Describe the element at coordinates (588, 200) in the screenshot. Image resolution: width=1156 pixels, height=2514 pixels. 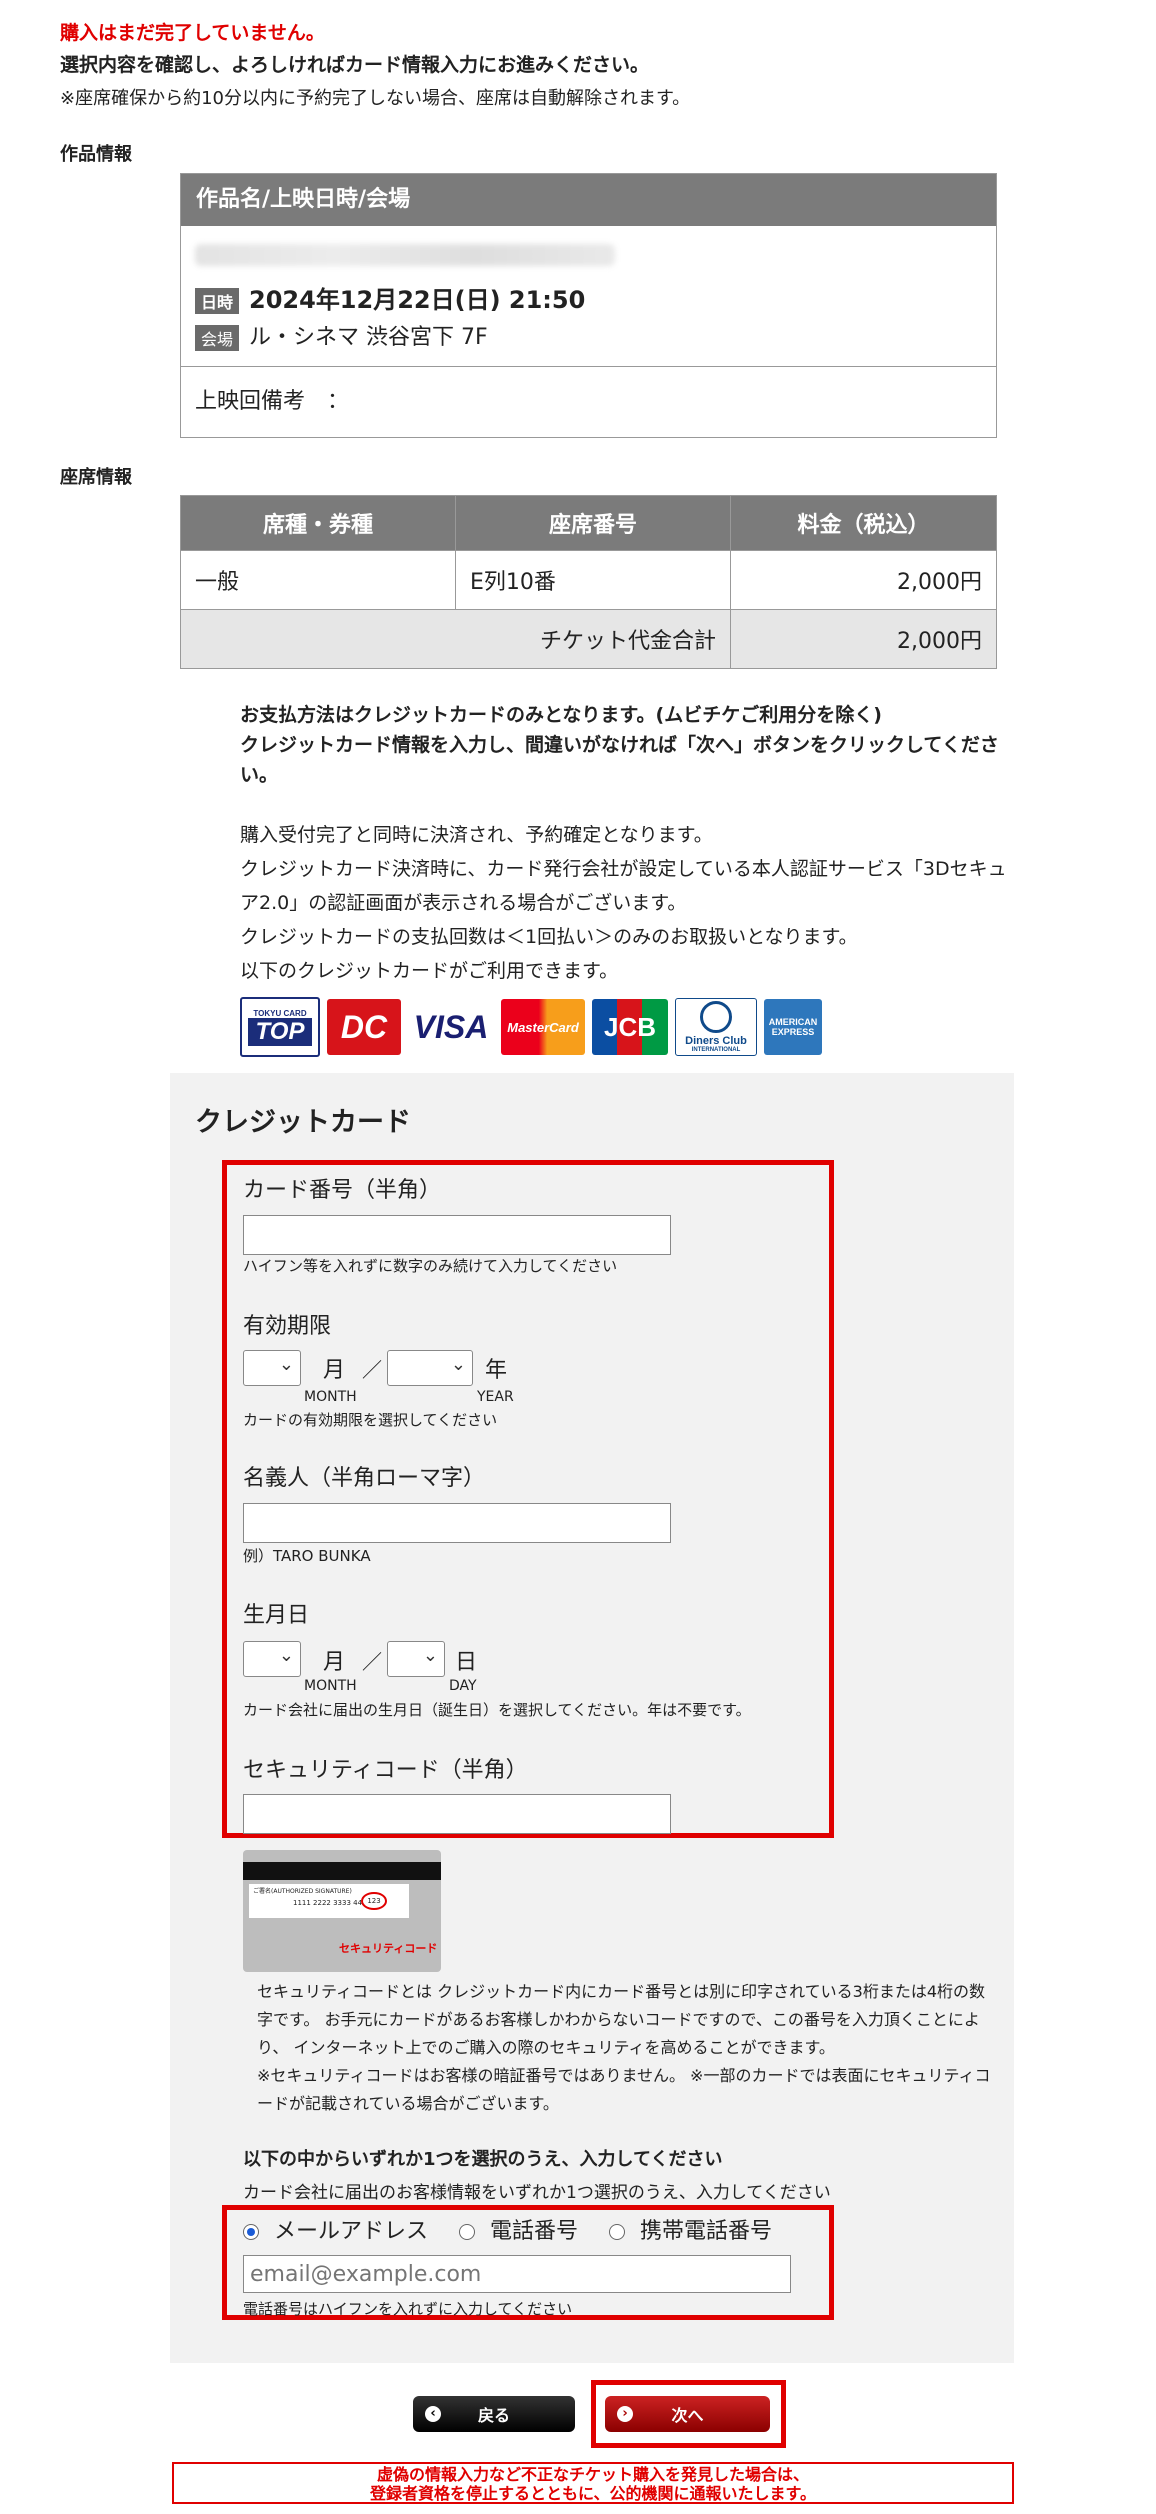
I see `work-info-header: 作品名/上映日時/会場` at that location.